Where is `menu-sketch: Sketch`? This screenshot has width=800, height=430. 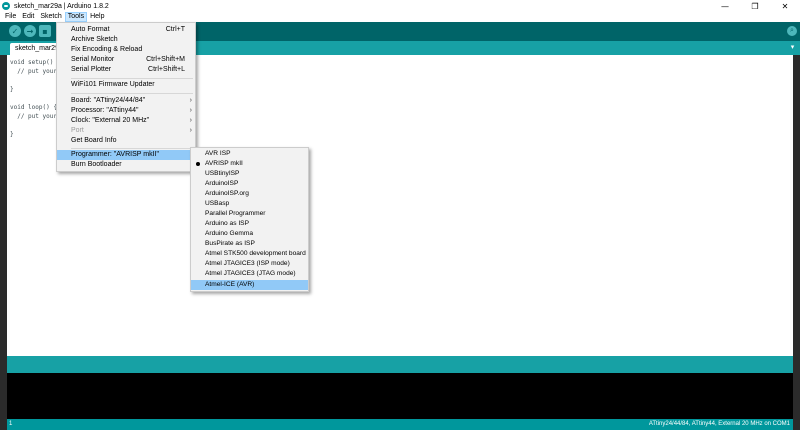 menu-sketch: Sketch is located at coordinates (50, 17).